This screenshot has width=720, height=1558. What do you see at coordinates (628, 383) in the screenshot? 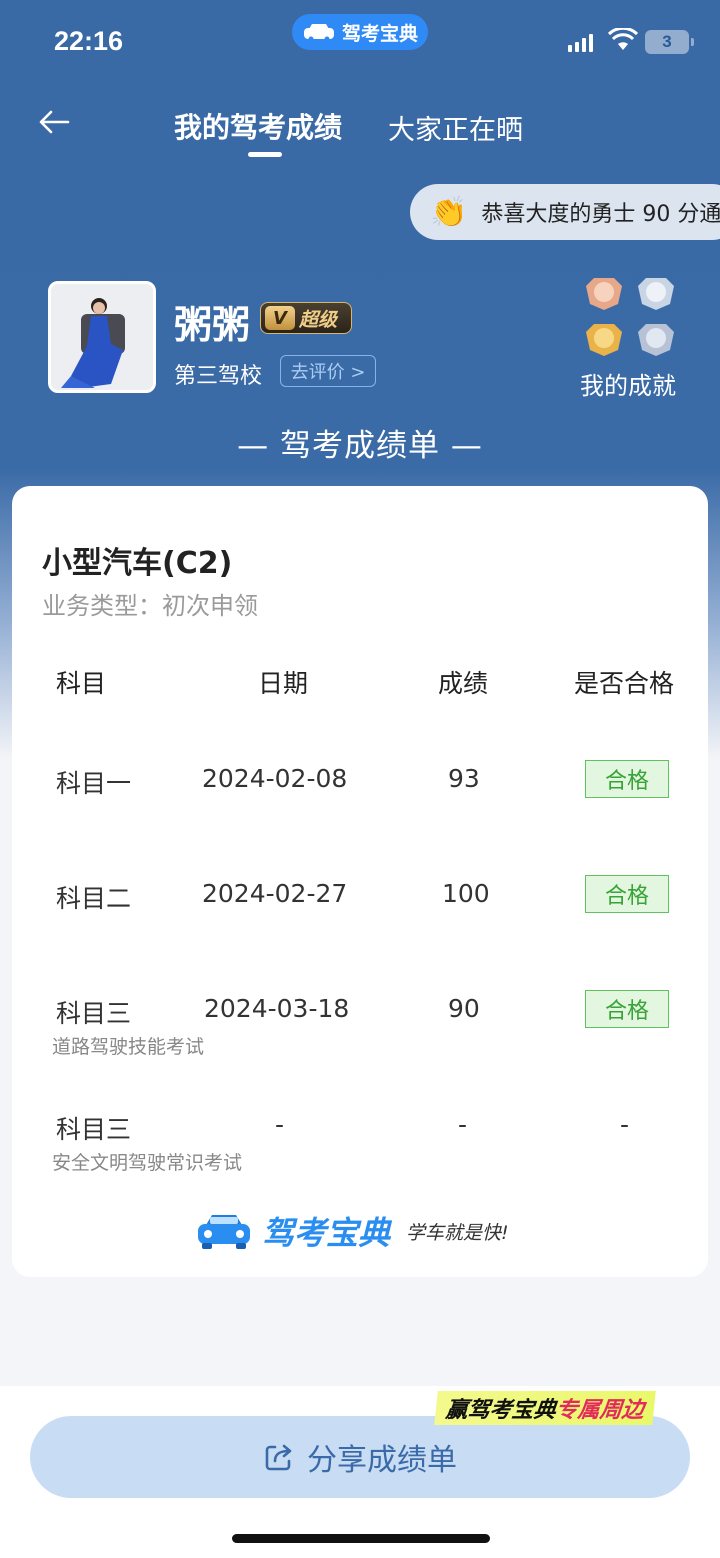
I see `achievements-label: 我的成就` at bounding box center [628, 383].